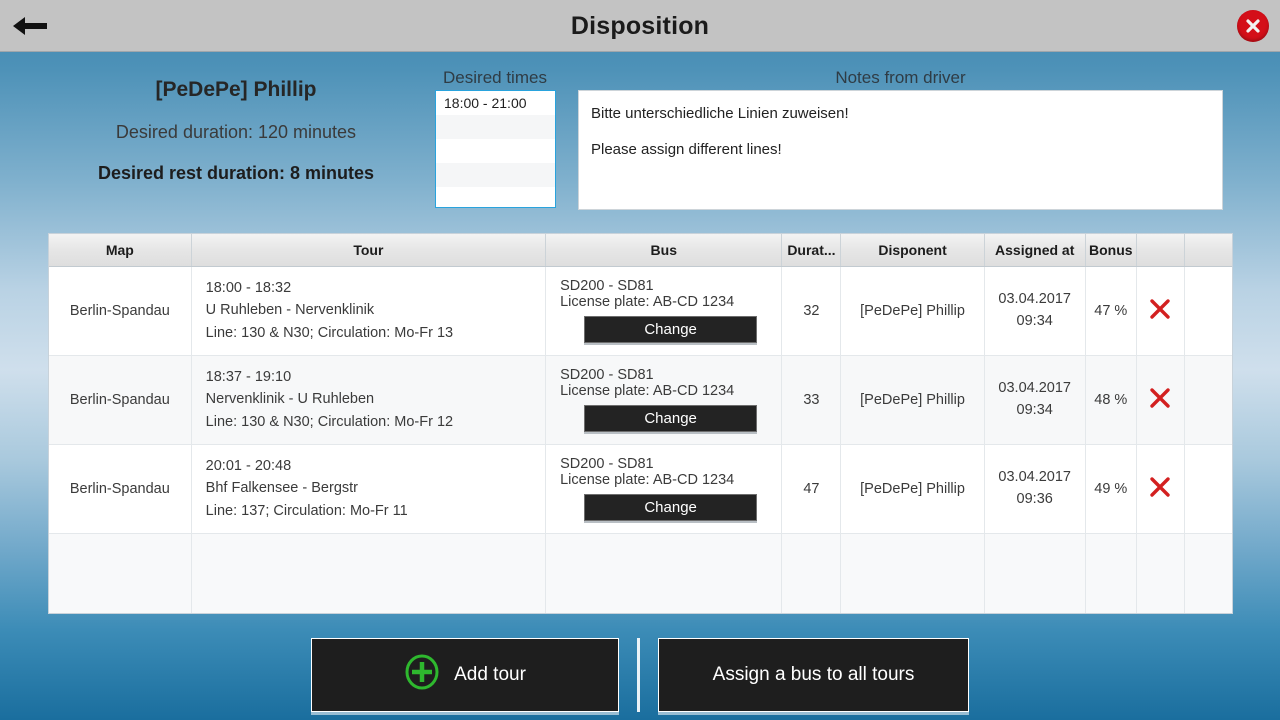 Image resolution: width=1280 pixels, height=720 pixels. Describe the element at coordinates (811, 311) in the screenshot. I see `cell-duration: 32` at that location.